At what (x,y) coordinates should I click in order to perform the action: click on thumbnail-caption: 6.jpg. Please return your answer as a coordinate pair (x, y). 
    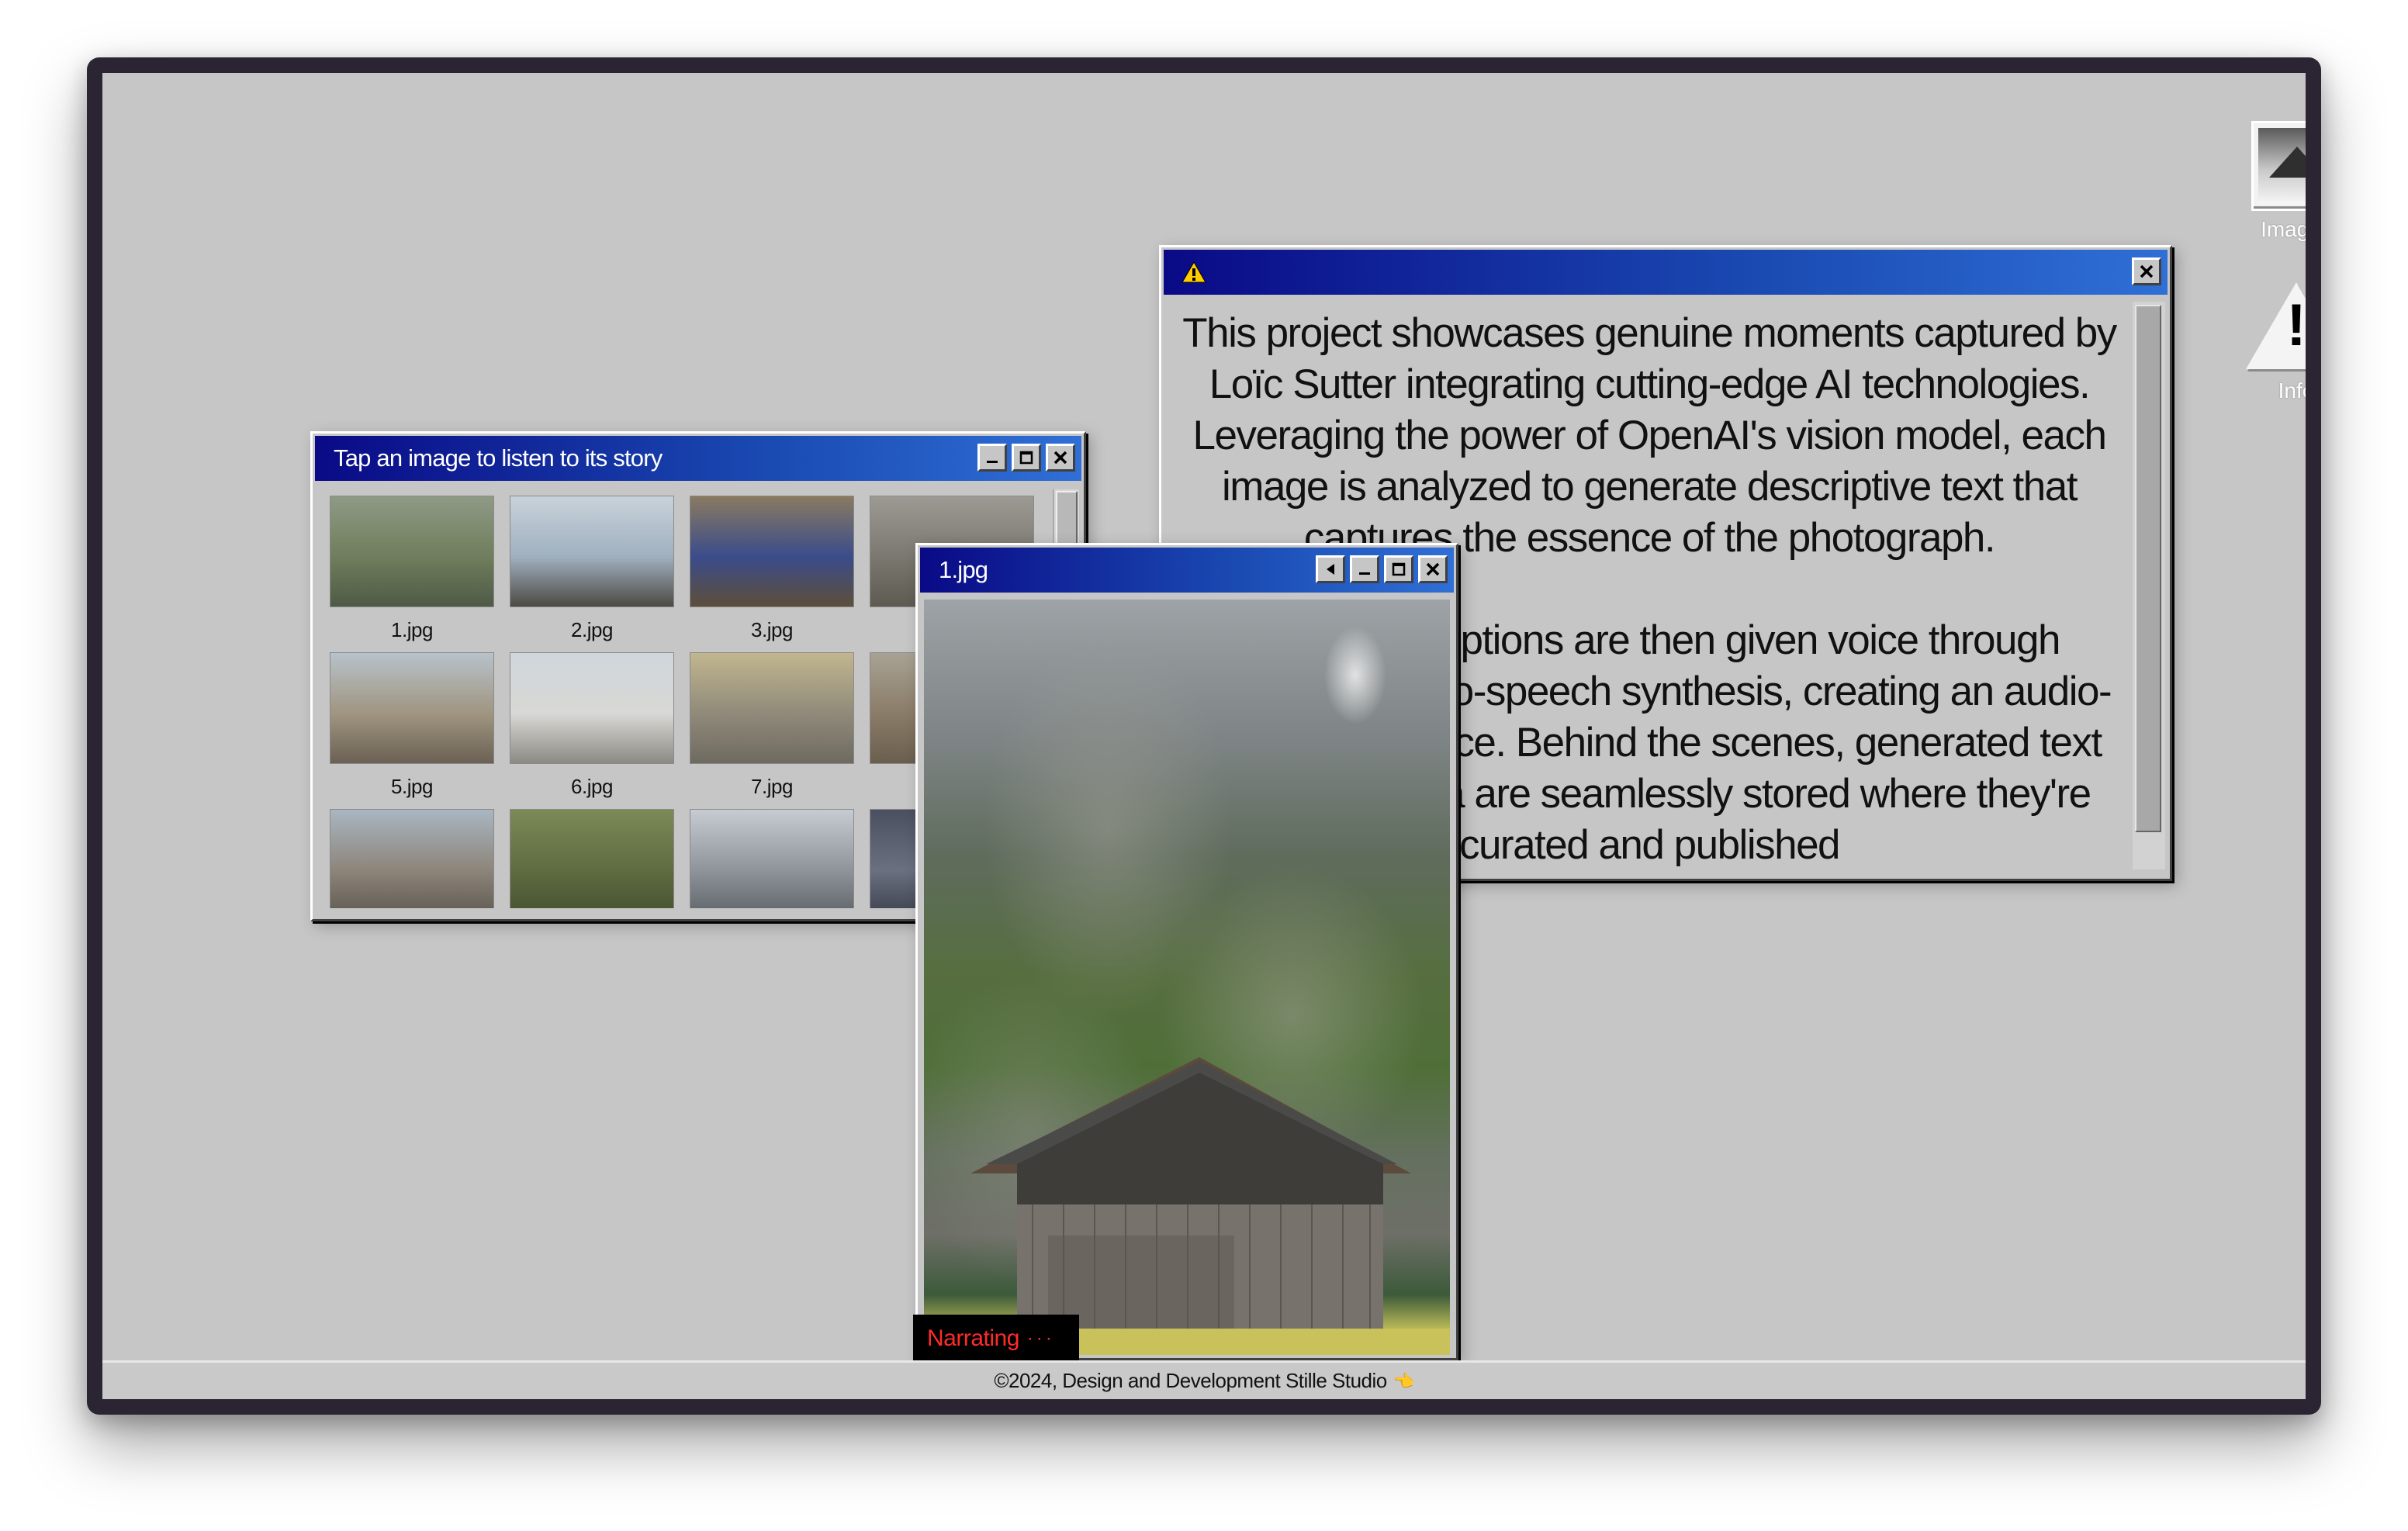
    Looking at the image, I should click on (592, 786).